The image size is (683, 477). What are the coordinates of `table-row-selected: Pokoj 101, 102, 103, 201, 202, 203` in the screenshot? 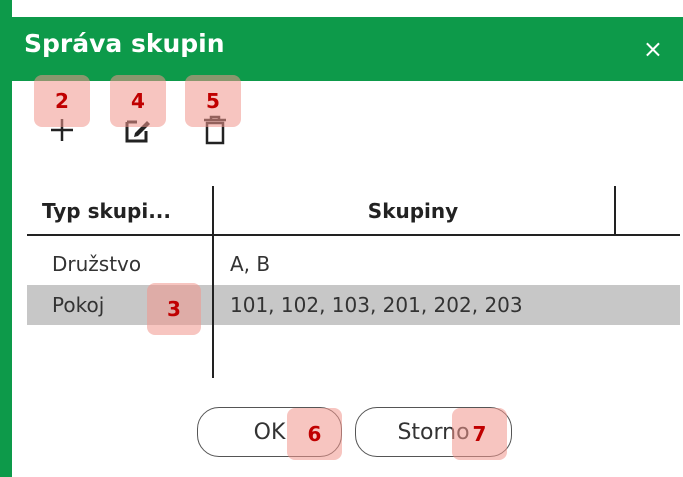 It's located at (353, 305).